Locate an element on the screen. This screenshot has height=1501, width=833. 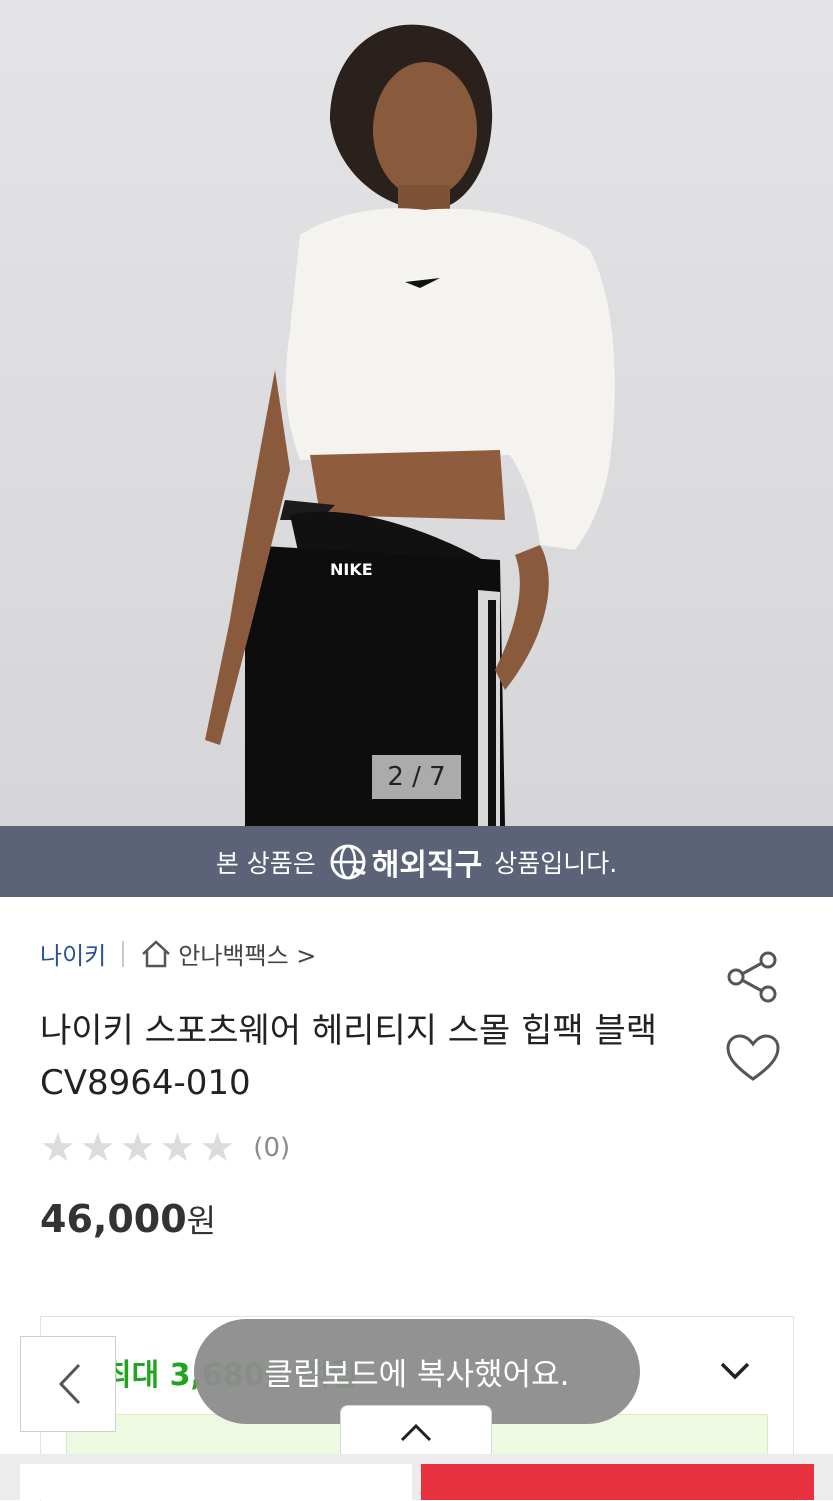
chevron-left-icon is located at coordinates (69, 1384).